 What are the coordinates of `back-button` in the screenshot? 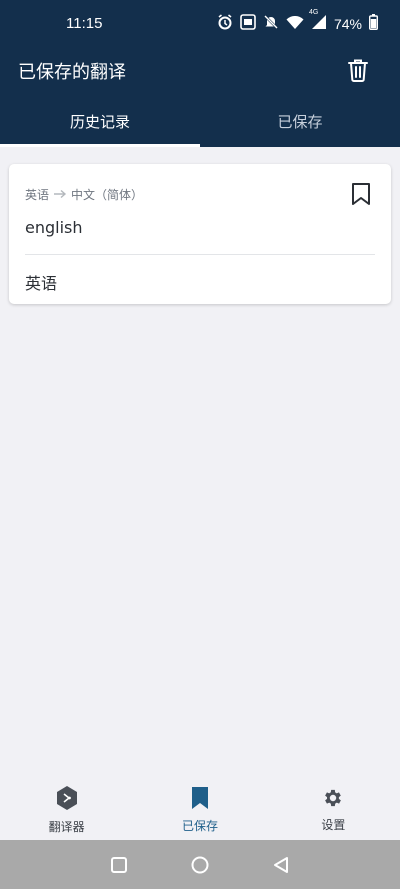 It's located at (281, 865).